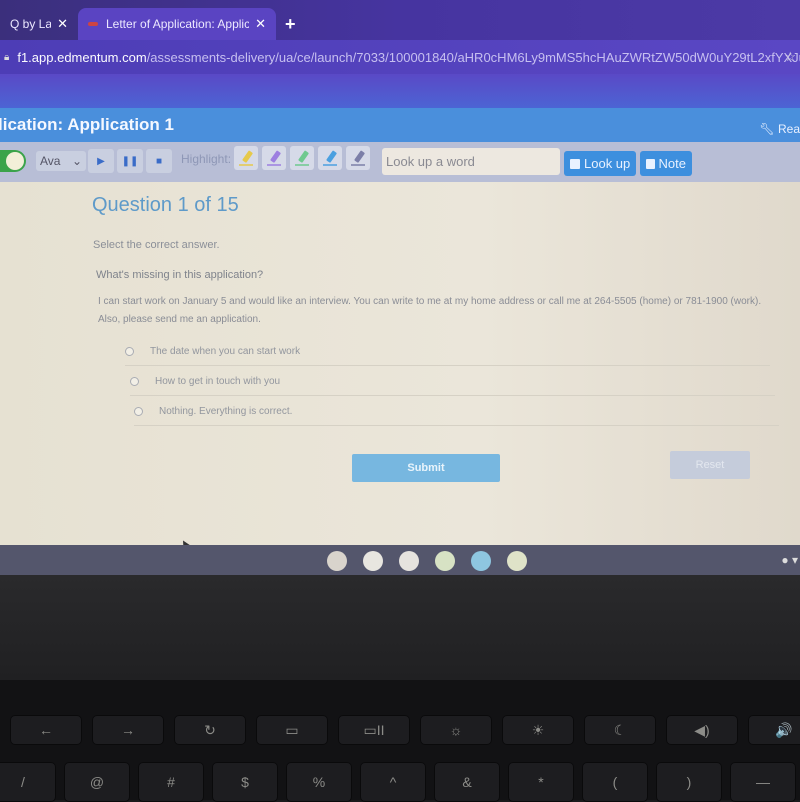 The height and width of the screenshot is (802, 800). What do you see at coordinates (225, 351) in the screenshot?
I see `answer-option-label: The date when you can start work` at bounding box center [225, 351].